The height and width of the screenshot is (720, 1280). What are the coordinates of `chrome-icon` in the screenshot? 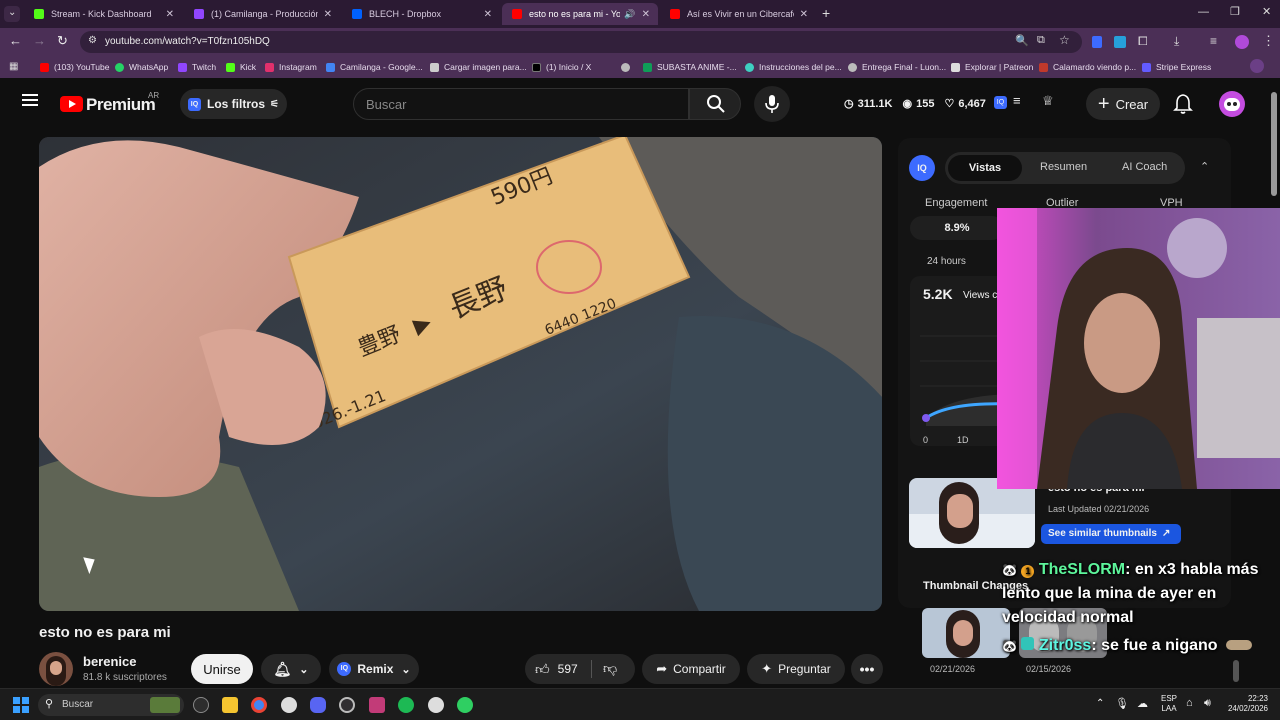 It's located at (259, 705).